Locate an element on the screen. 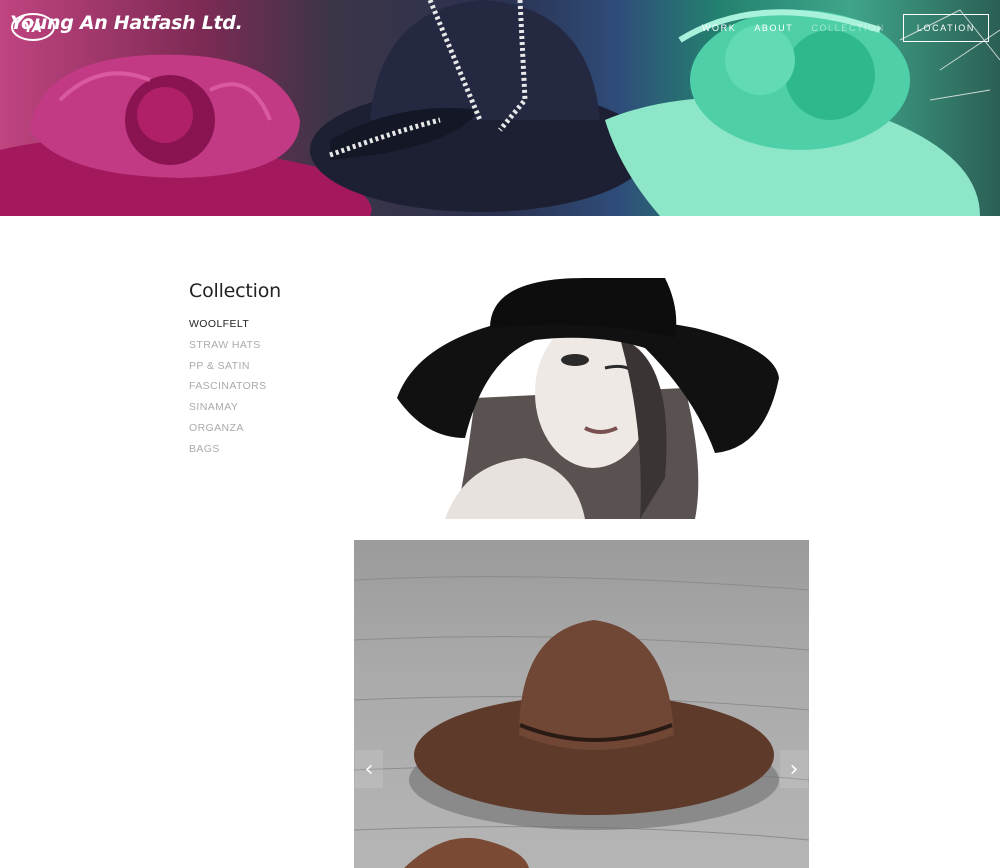 Image resolution: width=1000 pixels, height=868 pixels. woolfelt-model-photo is located at coordinates (588, 398).